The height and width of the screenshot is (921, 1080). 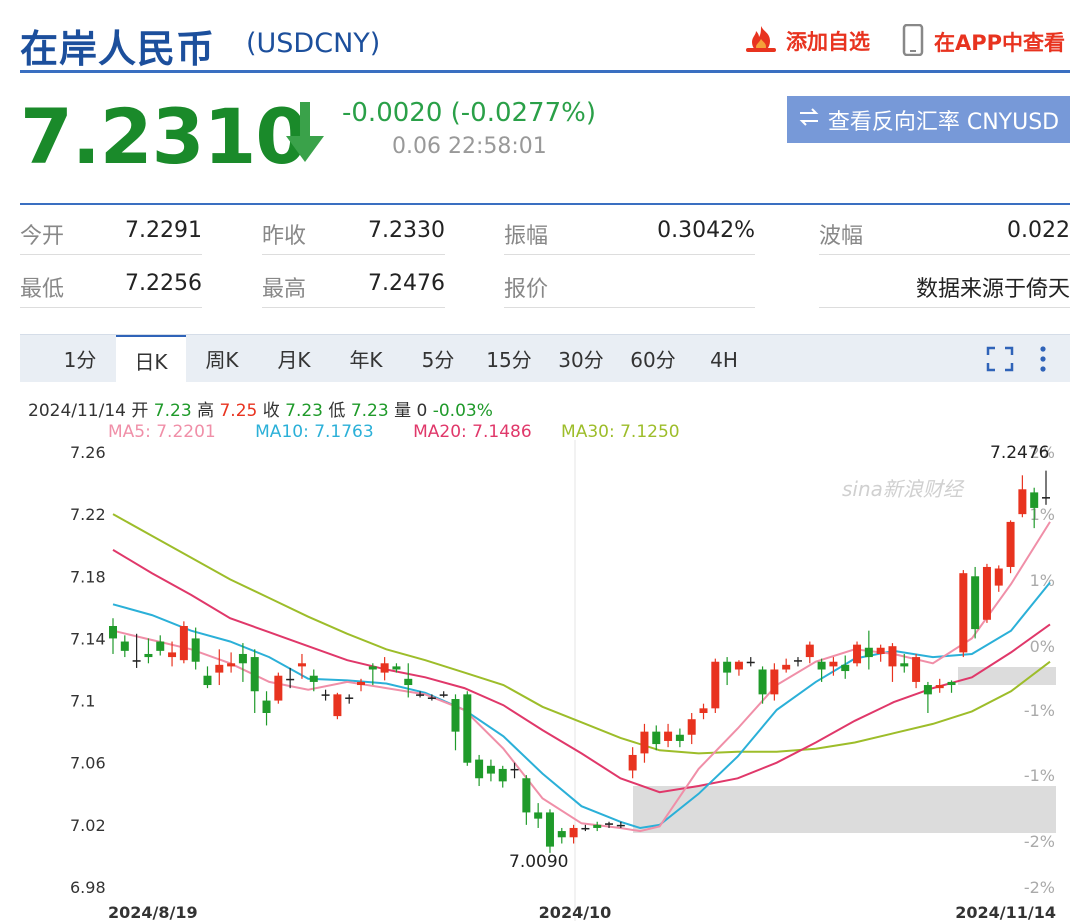 What do you see at coordinates (77, 411) in the screenshot?
I see `ohlc-date: 2024/11/14` at bounding box center [77, 411].